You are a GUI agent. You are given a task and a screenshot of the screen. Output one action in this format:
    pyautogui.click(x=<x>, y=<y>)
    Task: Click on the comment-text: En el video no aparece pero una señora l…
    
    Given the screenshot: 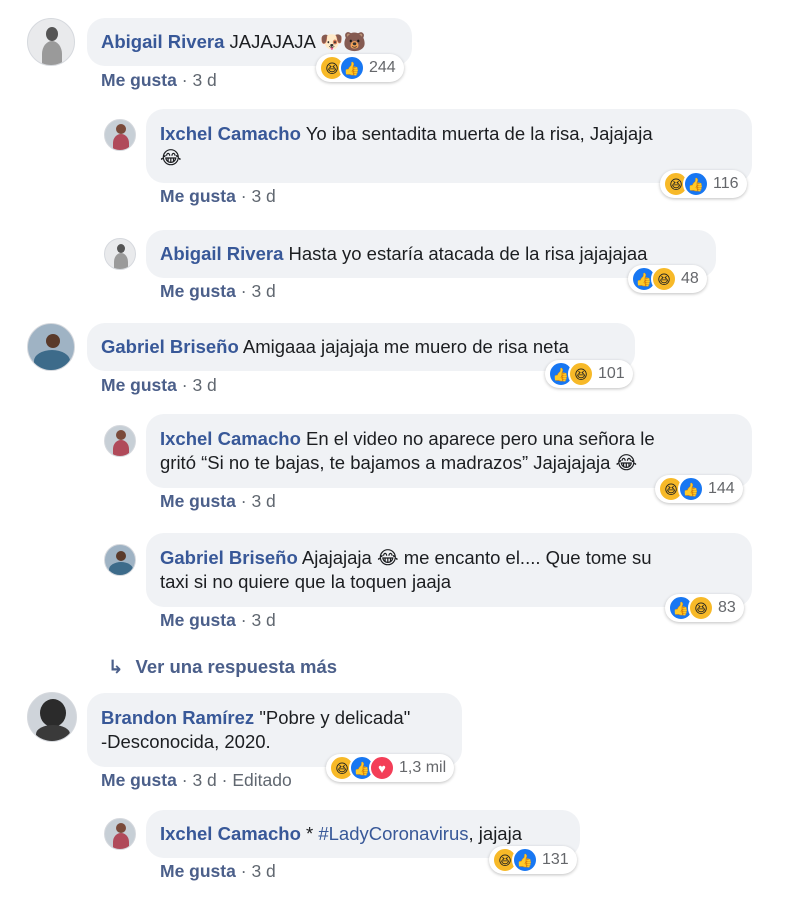 What is the action you would take?
    pyautogui.click(x=480, y=438)
    